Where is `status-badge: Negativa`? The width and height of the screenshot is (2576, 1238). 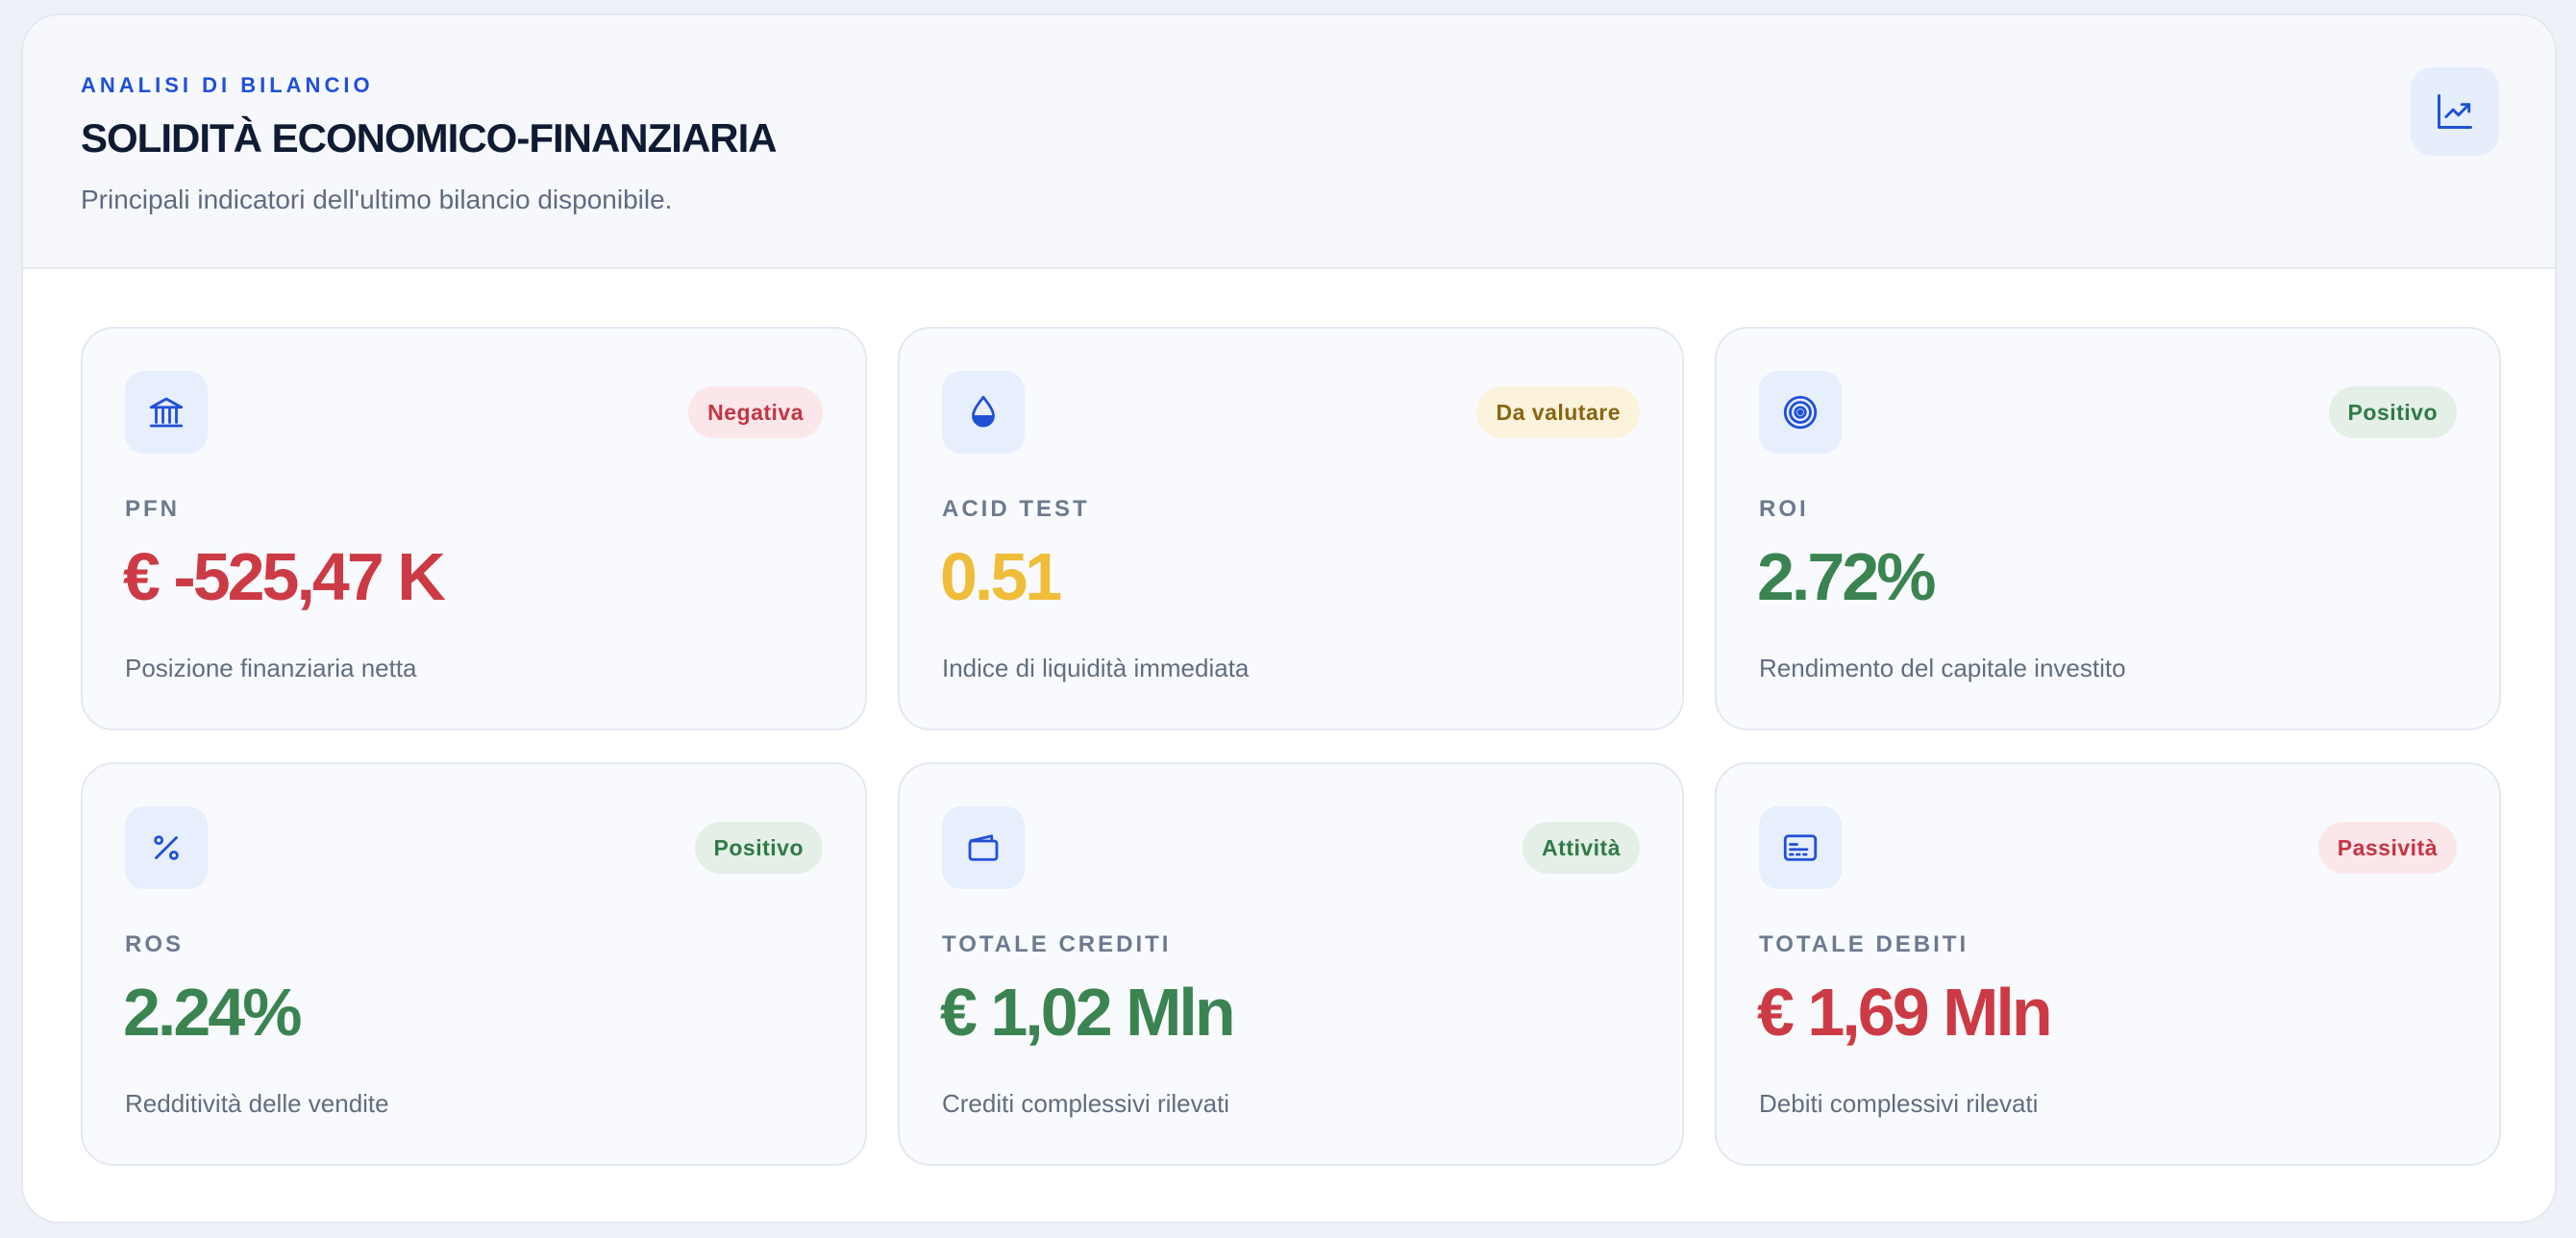
status-badge: Negativa is located at coordinates (756, 412).